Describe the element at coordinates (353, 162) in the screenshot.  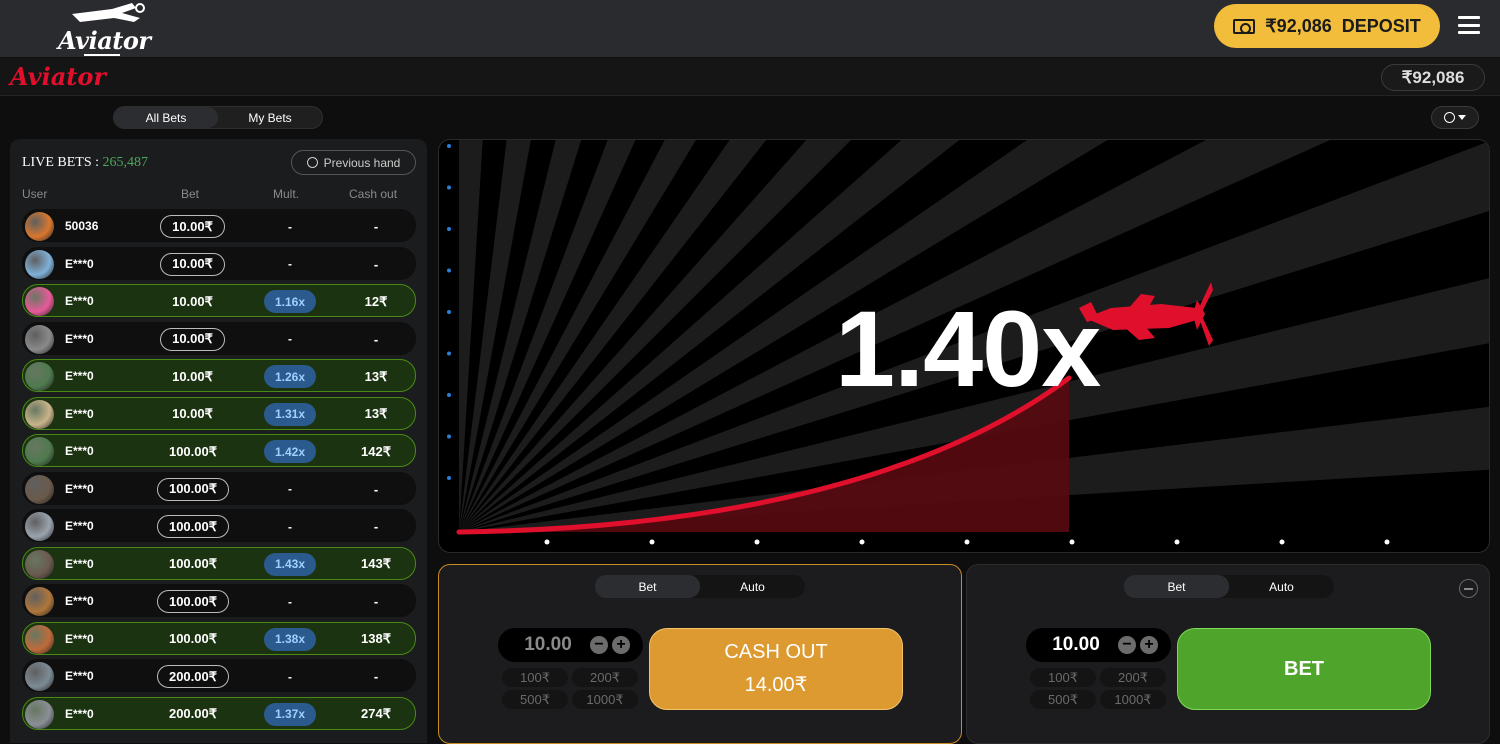
I see `previous-hand-button: Previous hand` at that location.